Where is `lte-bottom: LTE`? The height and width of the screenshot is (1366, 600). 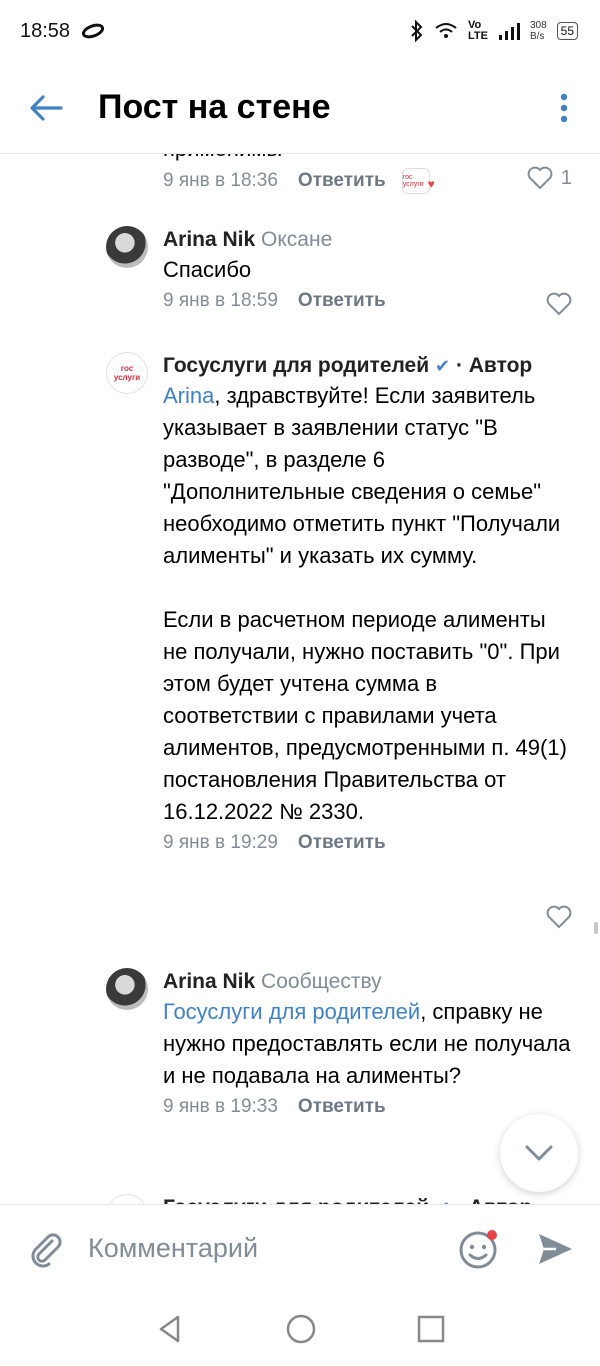
lte-bottom: LTE is located at coordinates (477, 36).